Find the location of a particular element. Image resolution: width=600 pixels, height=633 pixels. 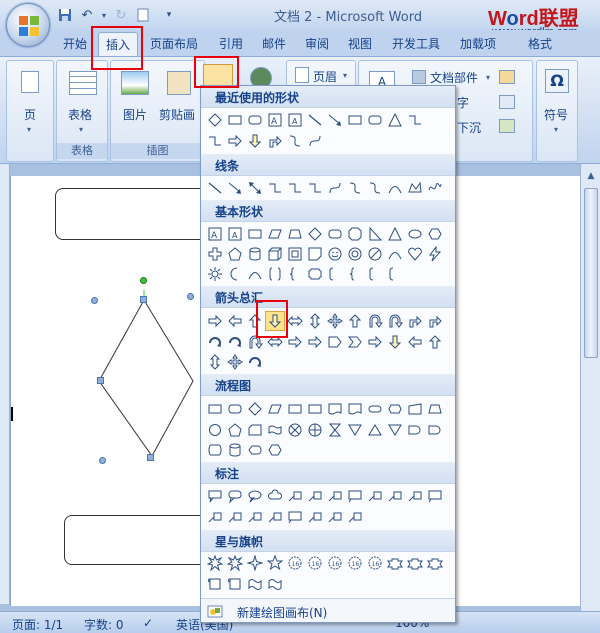

shape-rect-icon is located at coordinates (235, 120).